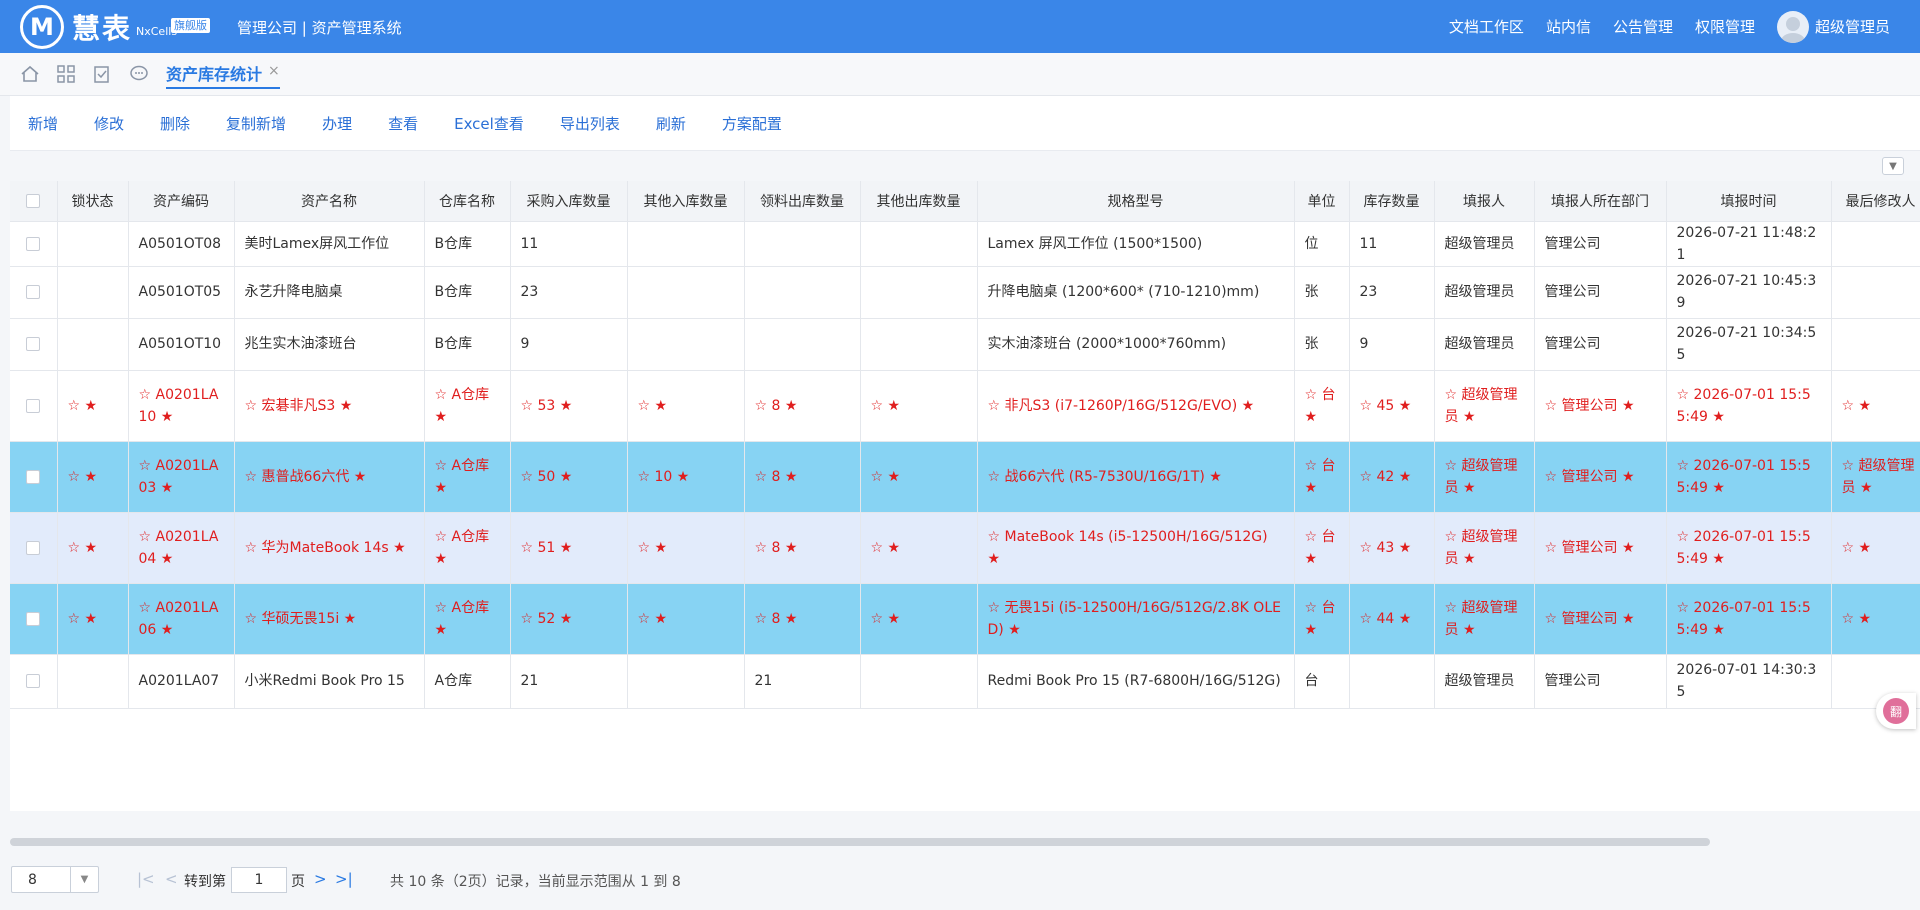 Image resolution: width=1920 pixels, height=910 pixels. What do you see at coordinates (1568, 26) in the screenshot?
I see `menu-messages: 站内信` at bounding box center [1568, 26].